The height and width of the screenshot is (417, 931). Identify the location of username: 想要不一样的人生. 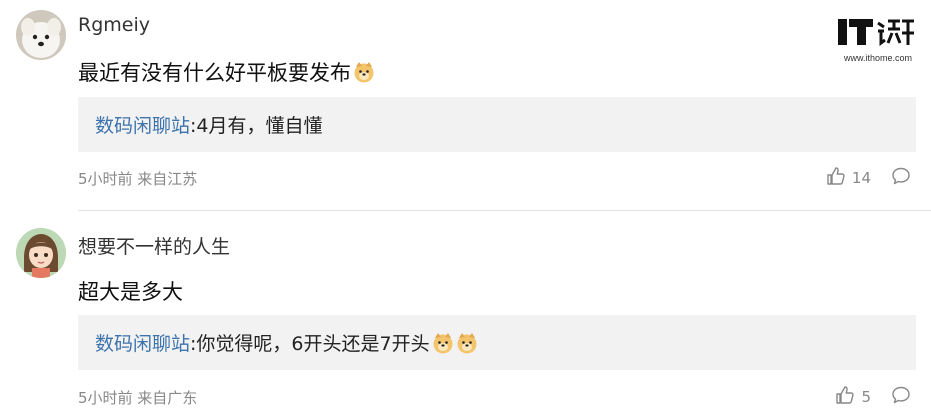
(154, 245).